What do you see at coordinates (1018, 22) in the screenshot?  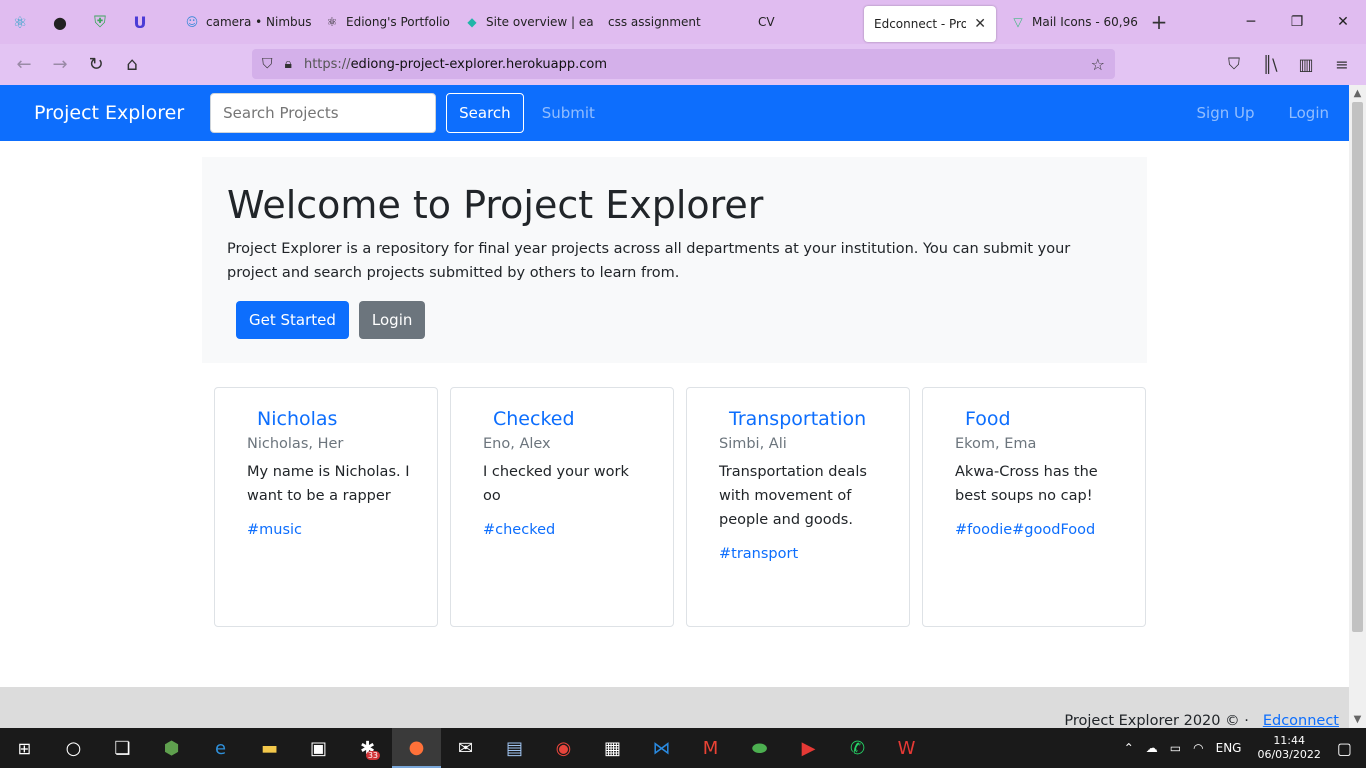 I see `vue-icon: ▽` at bounding box center [1018, 22].